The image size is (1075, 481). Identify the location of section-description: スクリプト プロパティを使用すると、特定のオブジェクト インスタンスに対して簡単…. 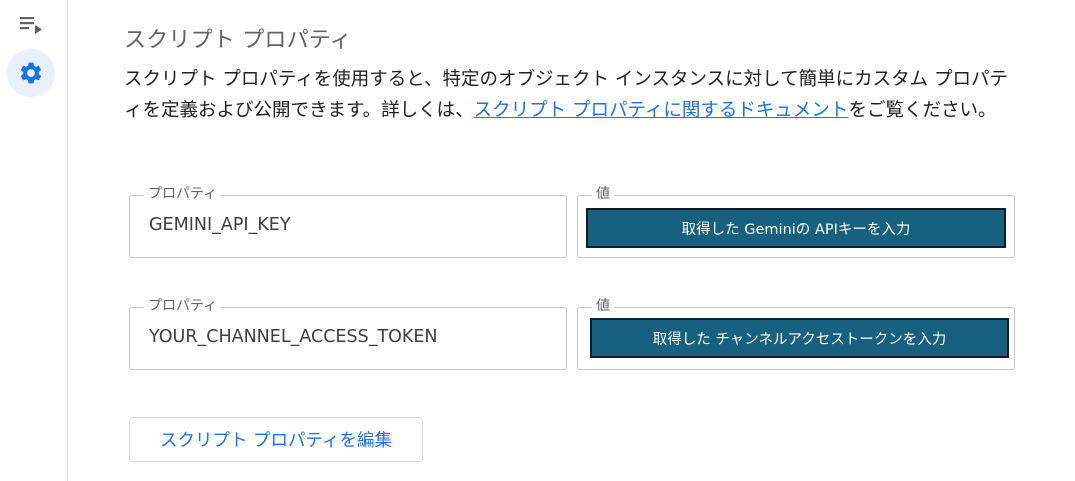
(574, 95).